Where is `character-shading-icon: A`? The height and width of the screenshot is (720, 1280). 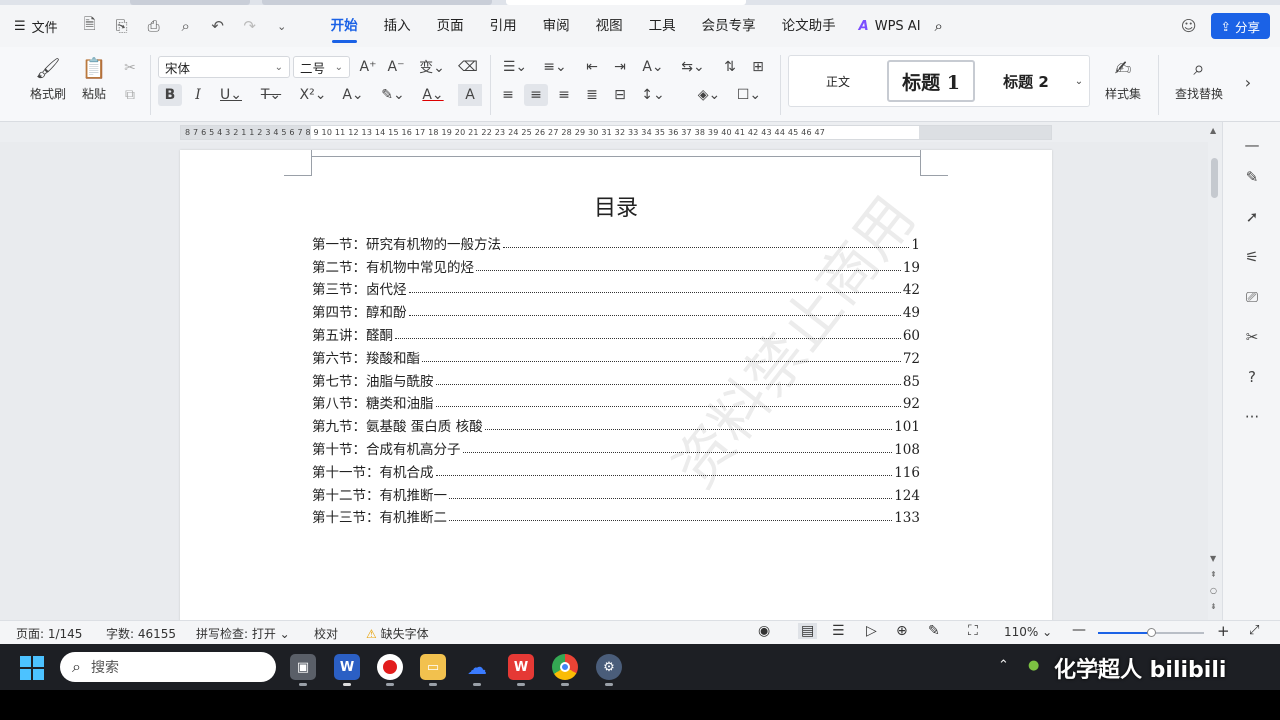
character-shading-icon: A is located at coordinates (470, 95).